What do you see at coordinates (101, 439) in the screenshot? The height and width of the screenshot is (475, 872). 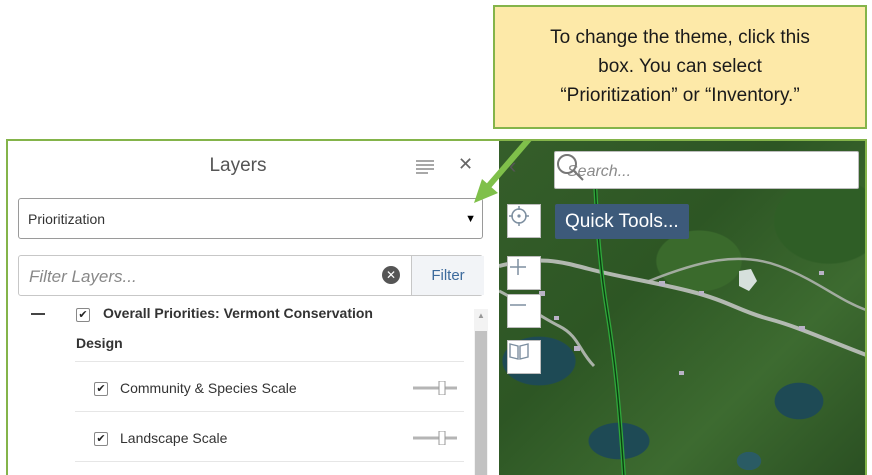 I see `layer-checkbox-landscape: ✔` at bounding box center [101, 439].